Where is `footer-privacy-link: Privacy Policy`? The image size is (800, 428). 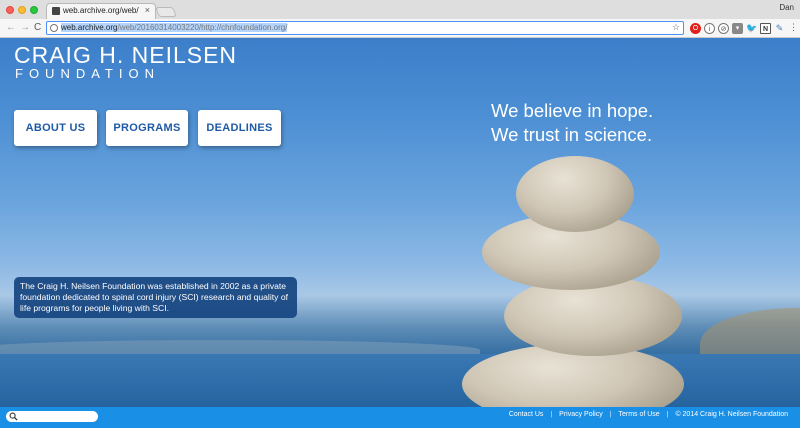
footer-privacy-link: Privacy Policy is located at coordinates (581, 414).